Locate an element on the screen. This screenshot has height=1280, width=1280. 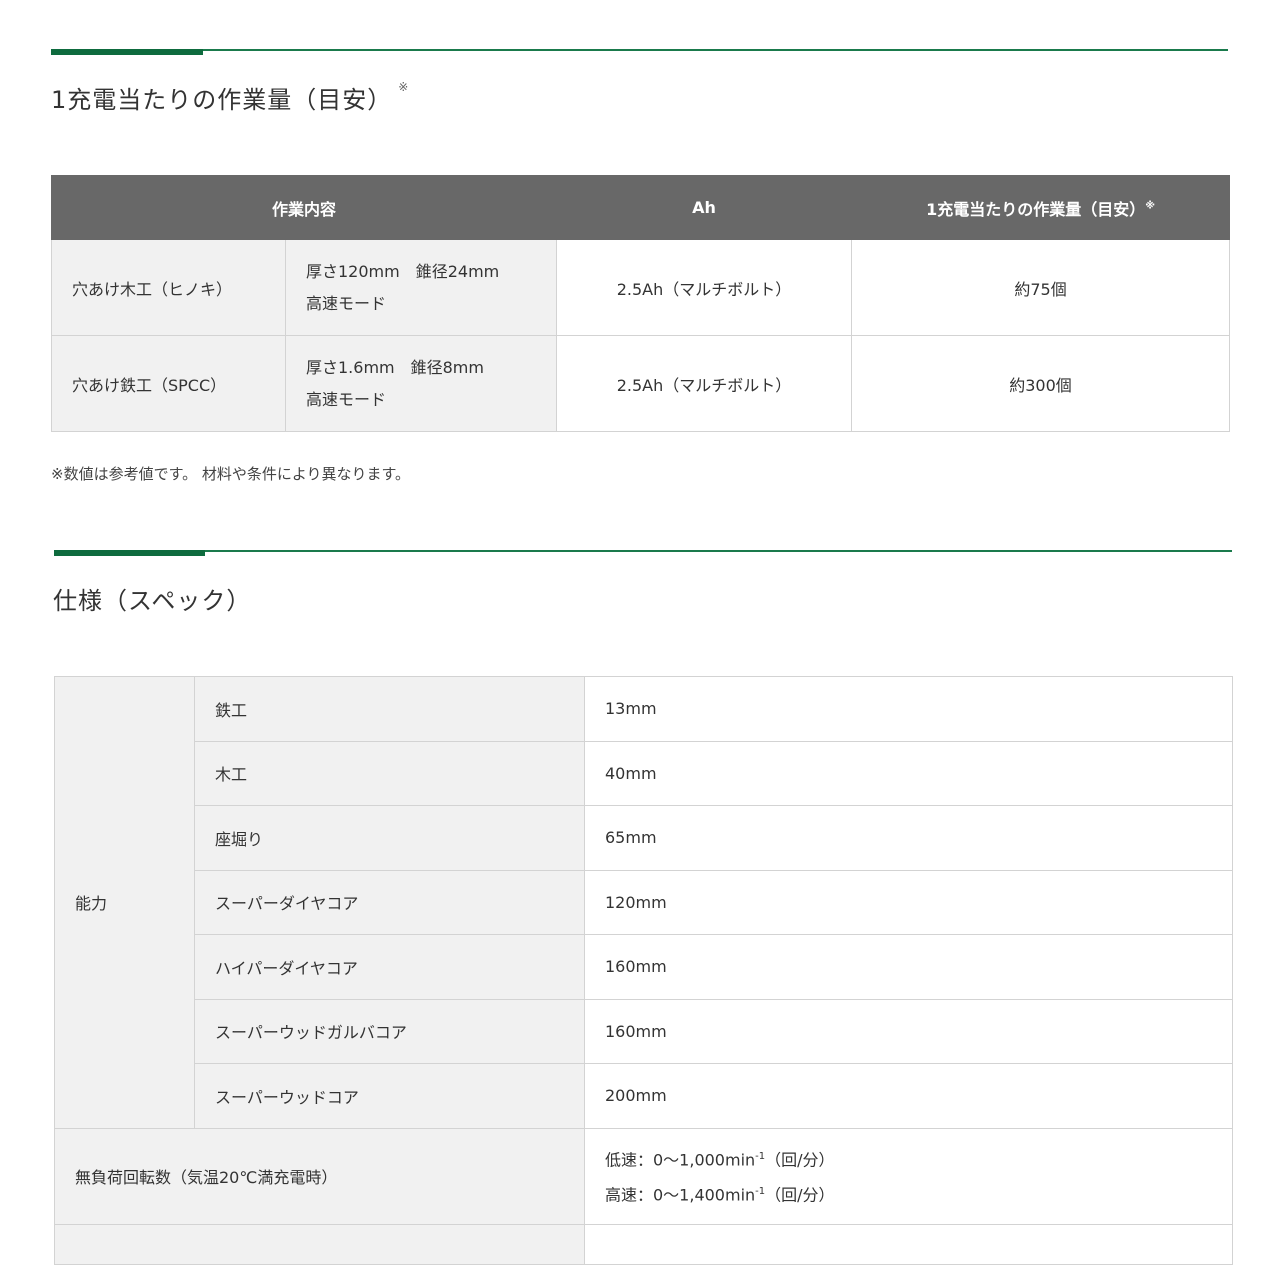
condition-cell: 厚さ120mm 錐径24mm 高速モード is located at coordinates (421, 287).